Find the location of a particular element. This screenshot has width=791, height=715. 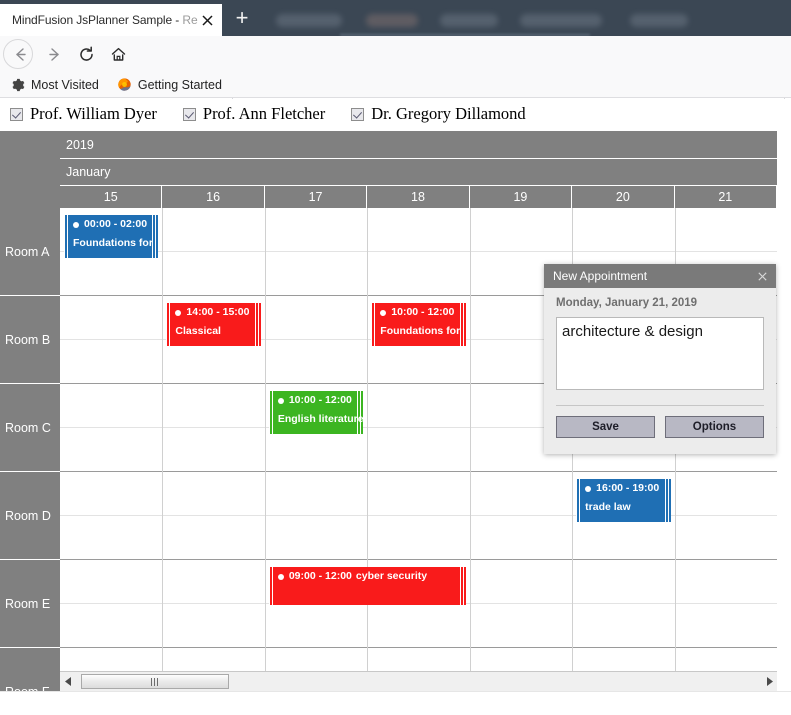

tab-title: MindFusion JsPlanner Sample - Res is located at coordinates (105, 20).